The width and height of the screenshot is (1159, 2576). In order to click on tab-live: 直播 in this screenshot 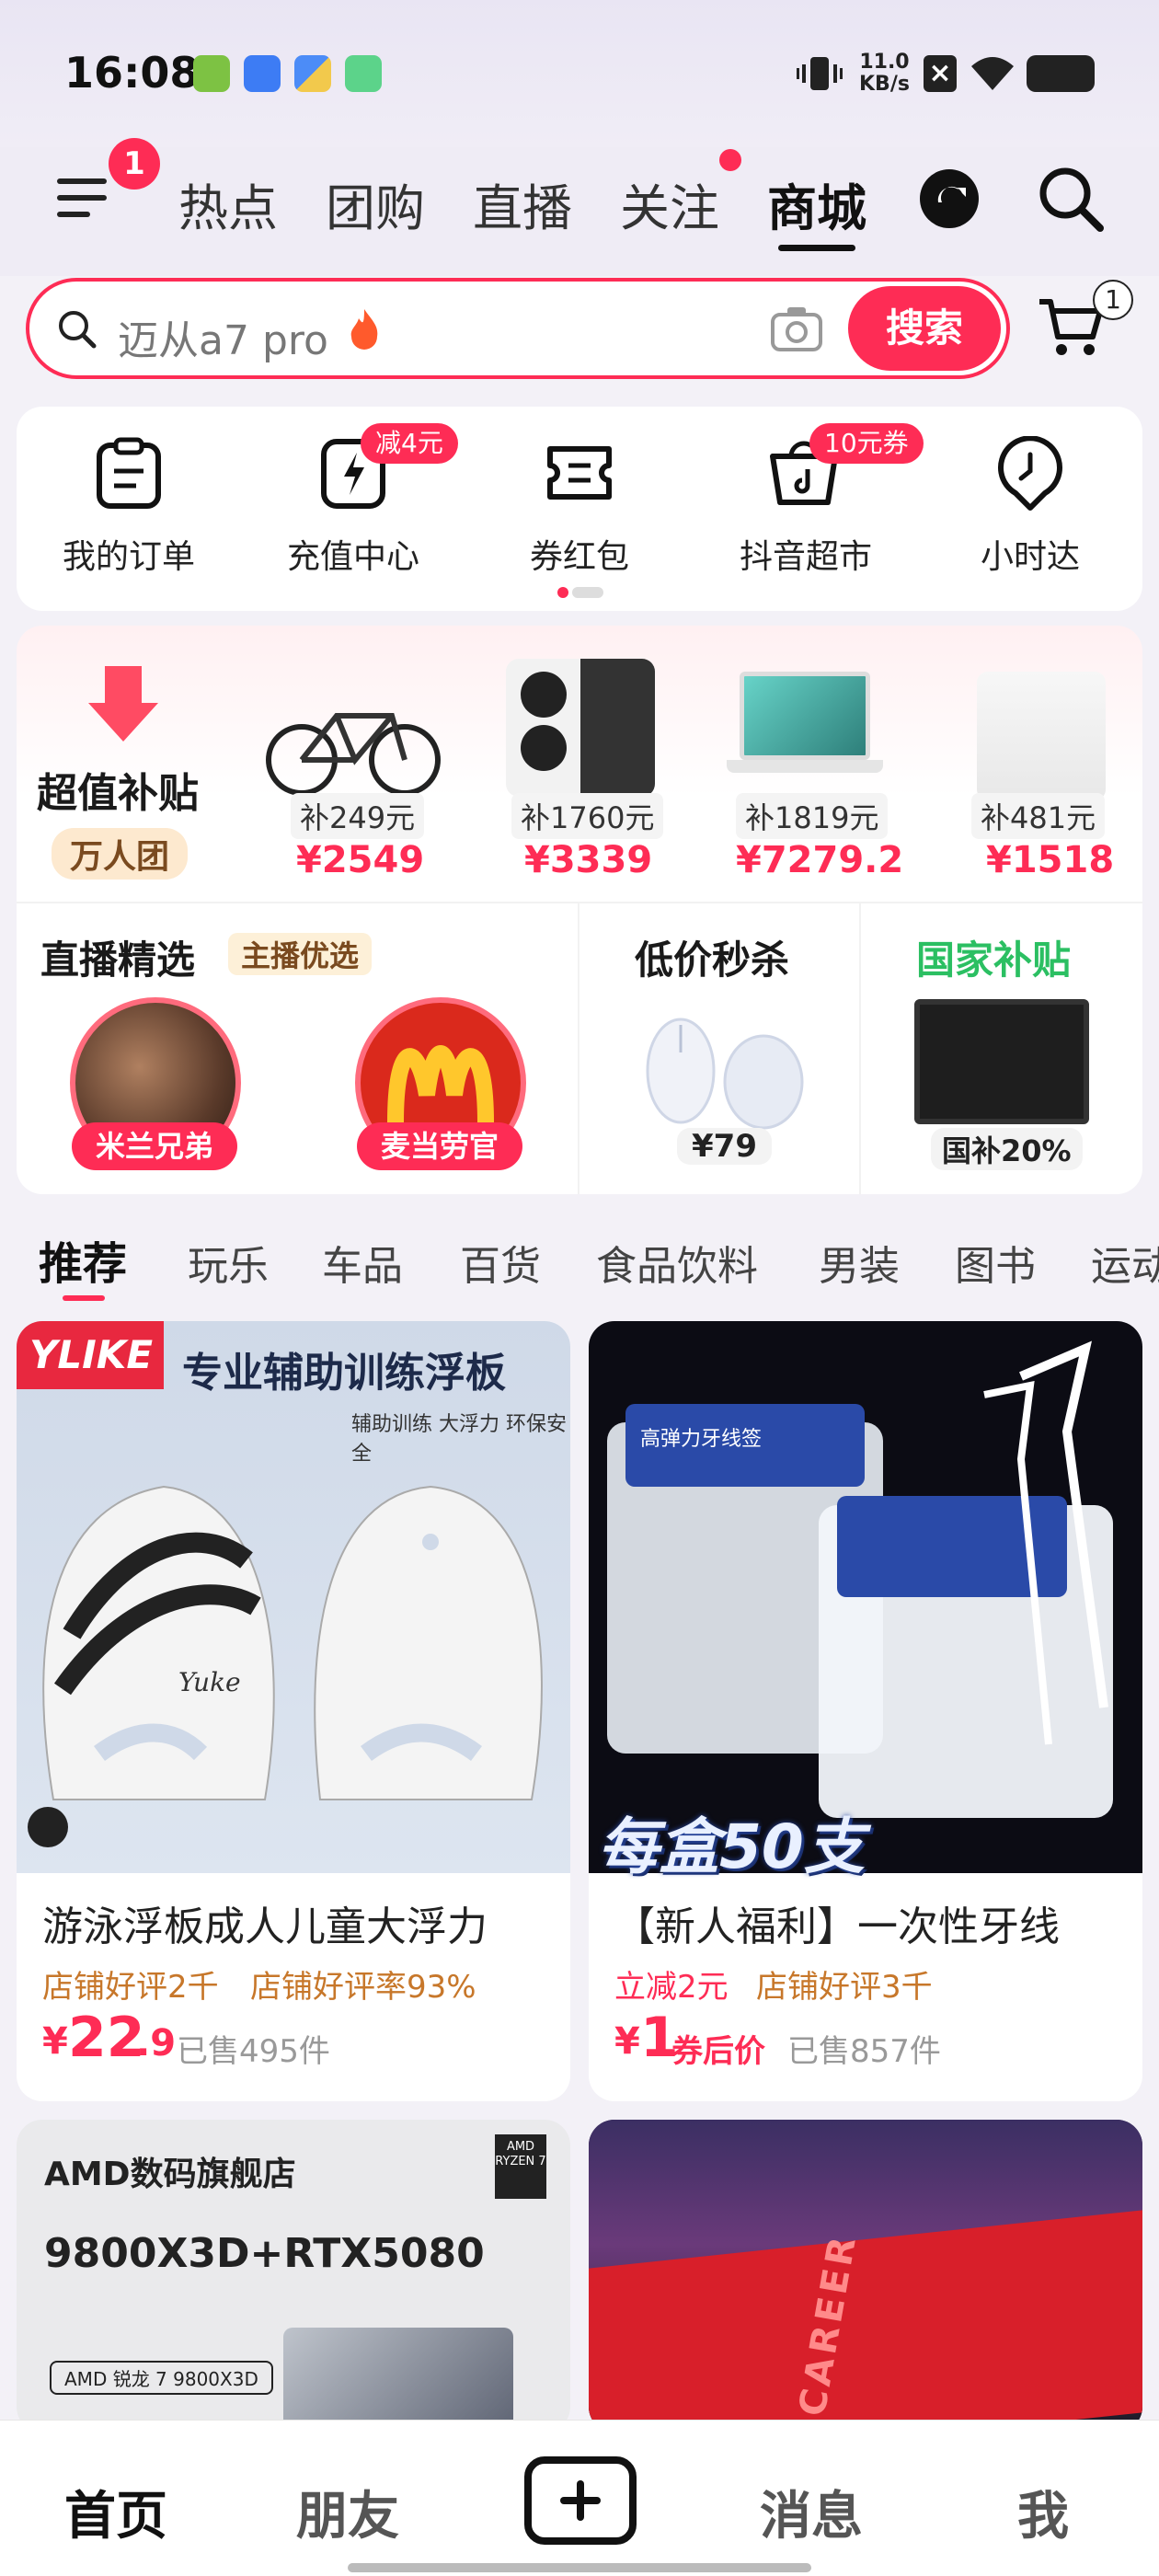, I will do `click(522, 203)`.